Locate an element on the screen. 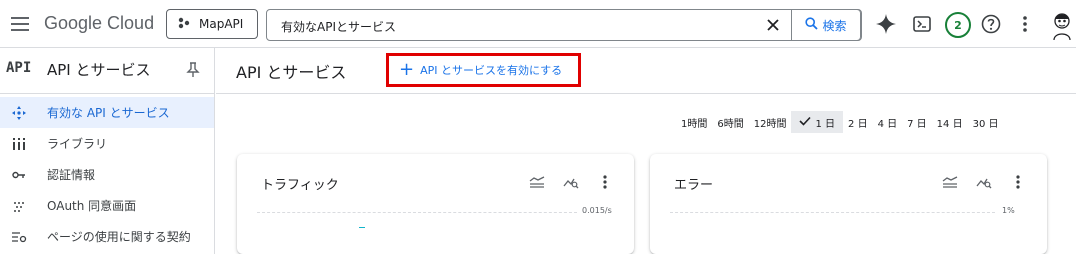 The image size is (1076, 254). card-title: エラー is located at coordinates (694, 185).